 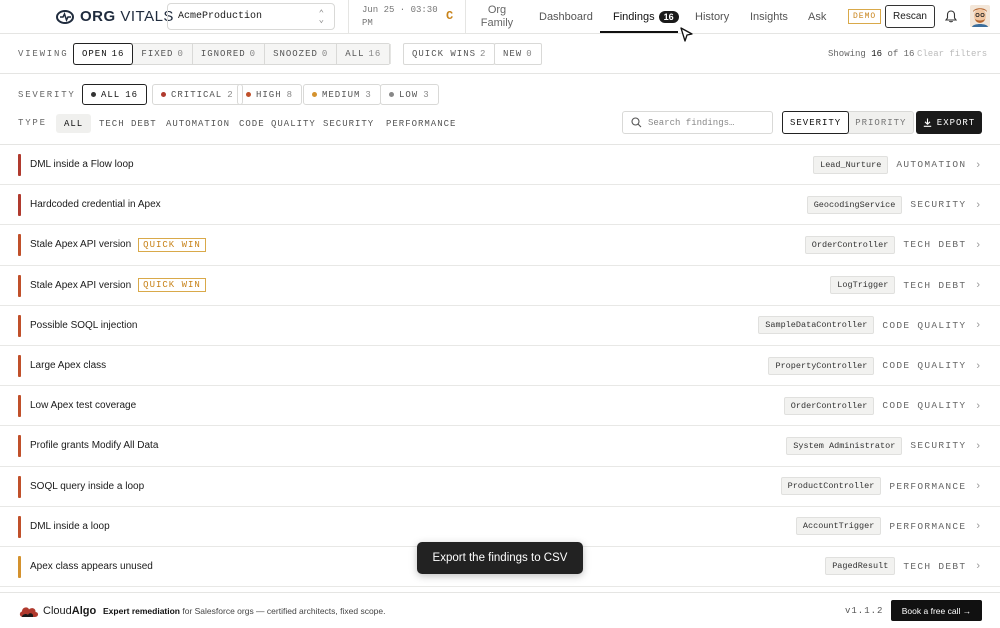 What do you see at coordinates (769, 17) in the screenshot?
I see `nav-insights: Insights` at bounding box center [769, 17].